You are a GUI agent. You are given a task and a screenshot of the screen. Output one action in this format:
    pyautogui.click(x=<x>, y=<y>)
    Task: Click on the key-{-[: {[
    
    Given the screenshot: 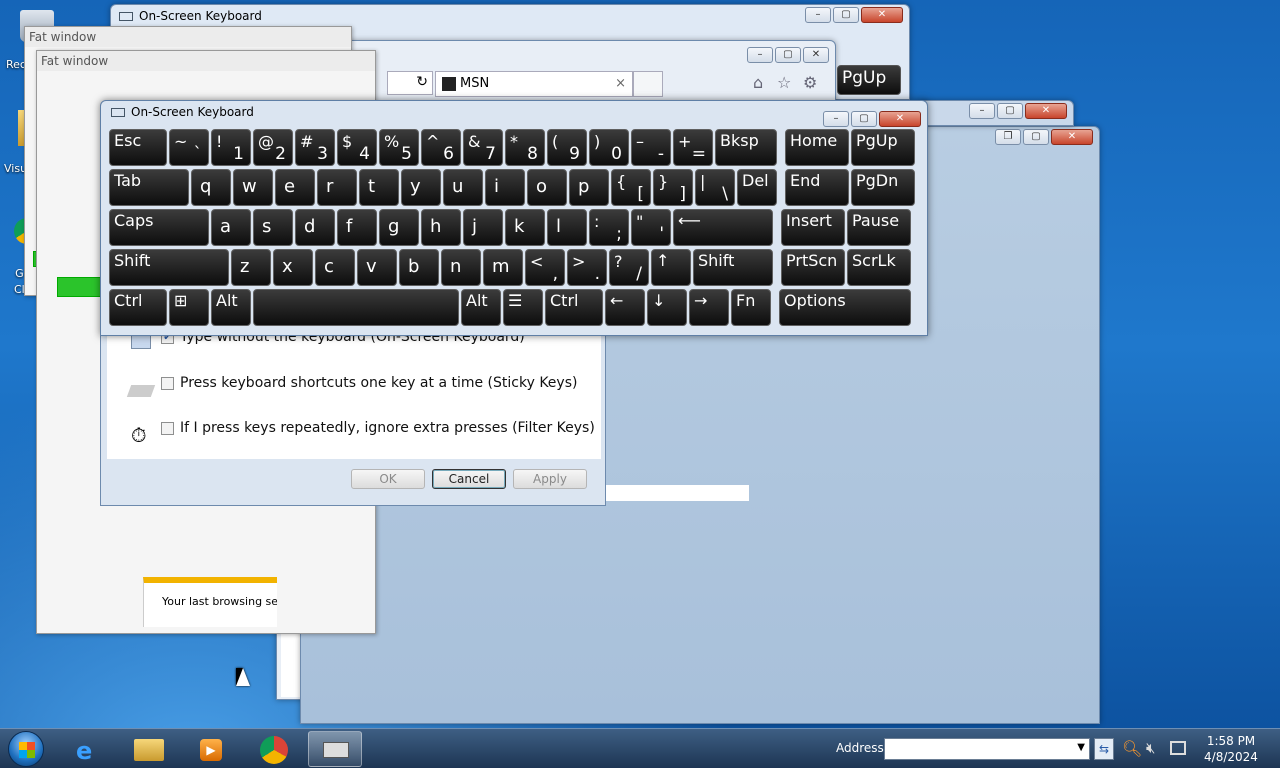 What is the action you would take?
    pyautogui.click(x=631, y=187)
    